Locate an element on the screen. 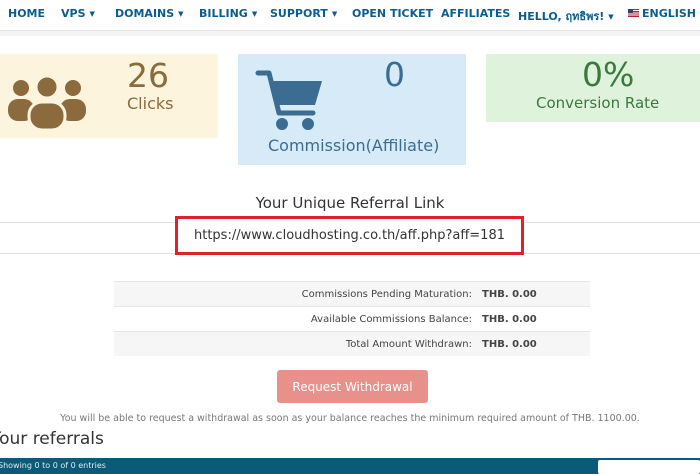 The image size is (700, 474). nav-user-label: HELLO, ฤทธิพร! is located at coordinates (561, 16).